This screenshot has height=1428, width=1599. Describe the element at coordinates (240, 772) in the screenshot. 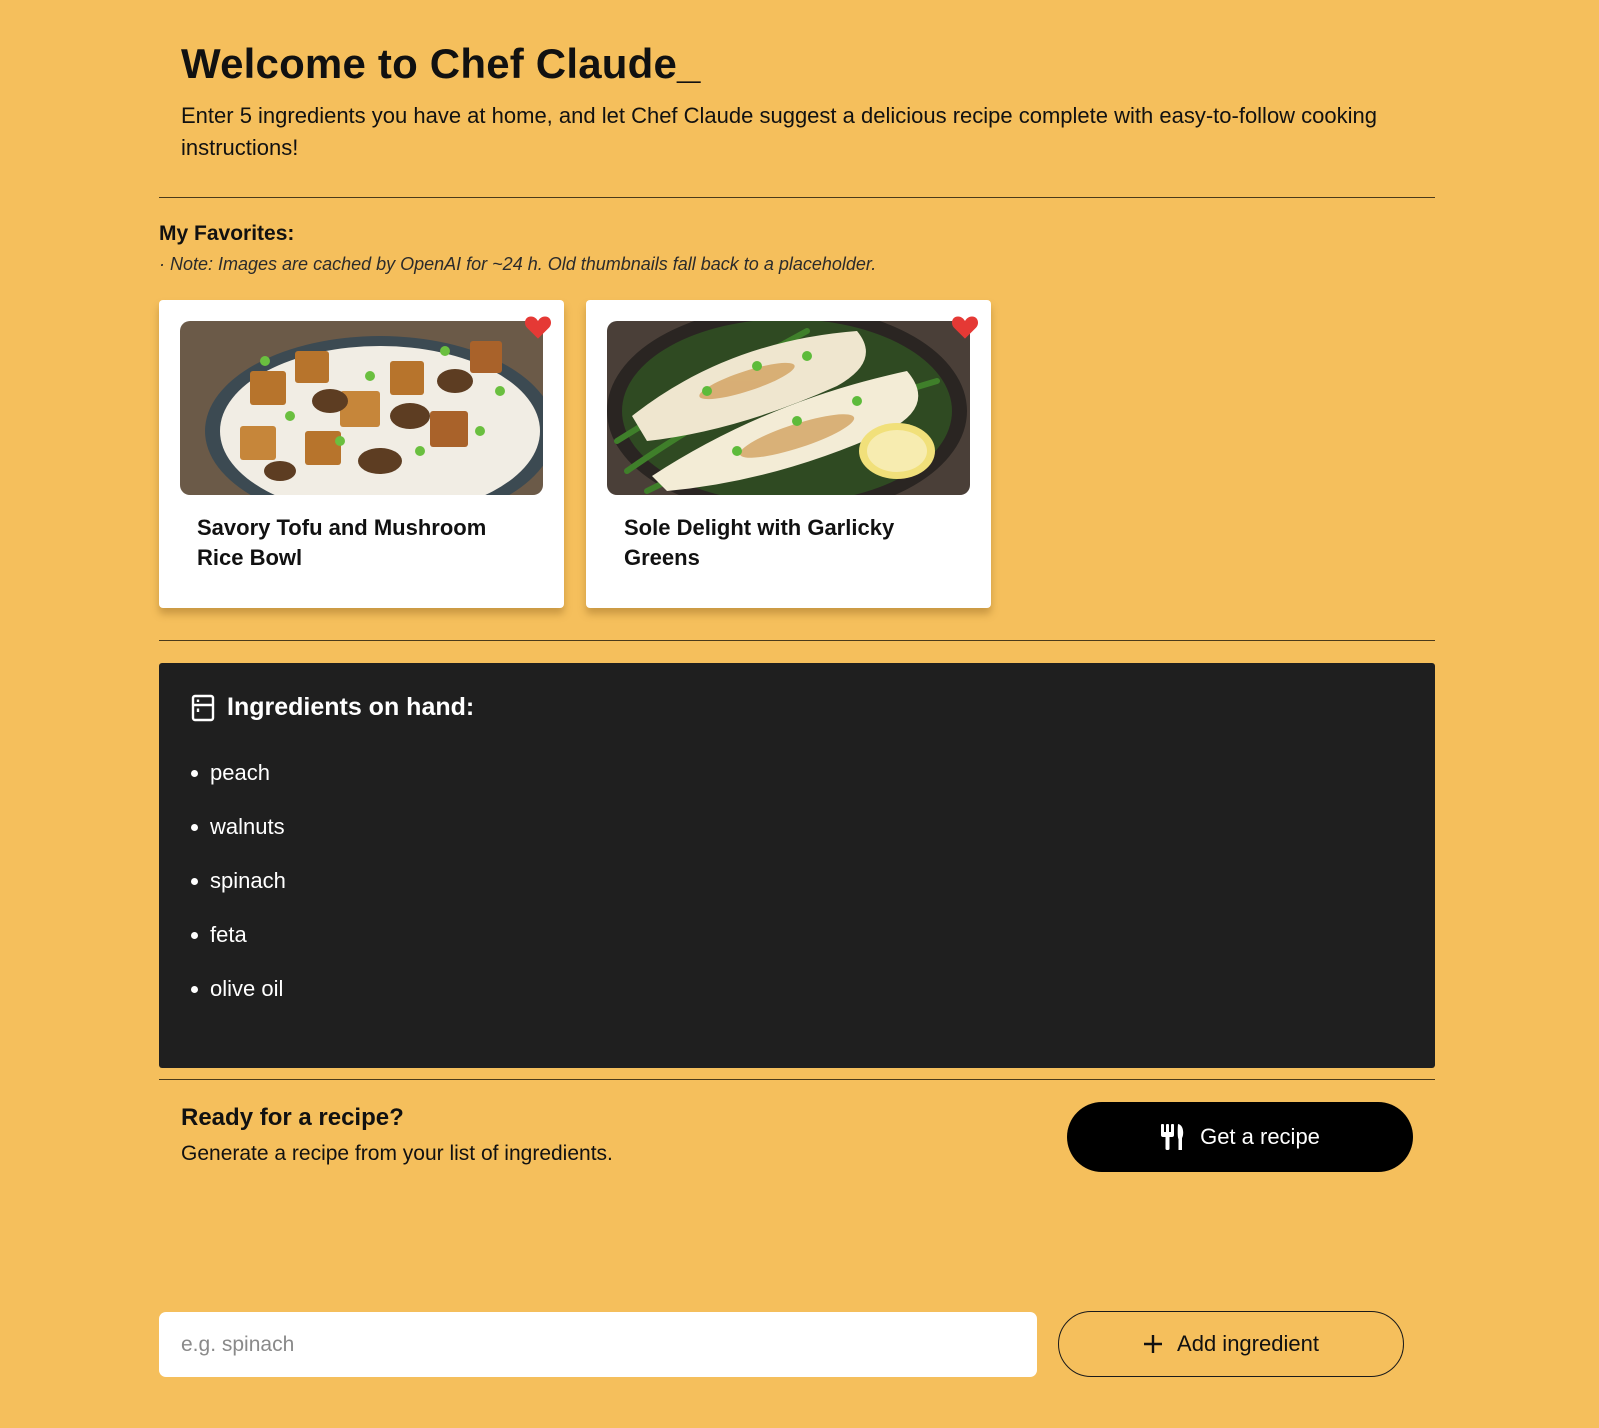

I see `ingredient-name: peach` at that location.